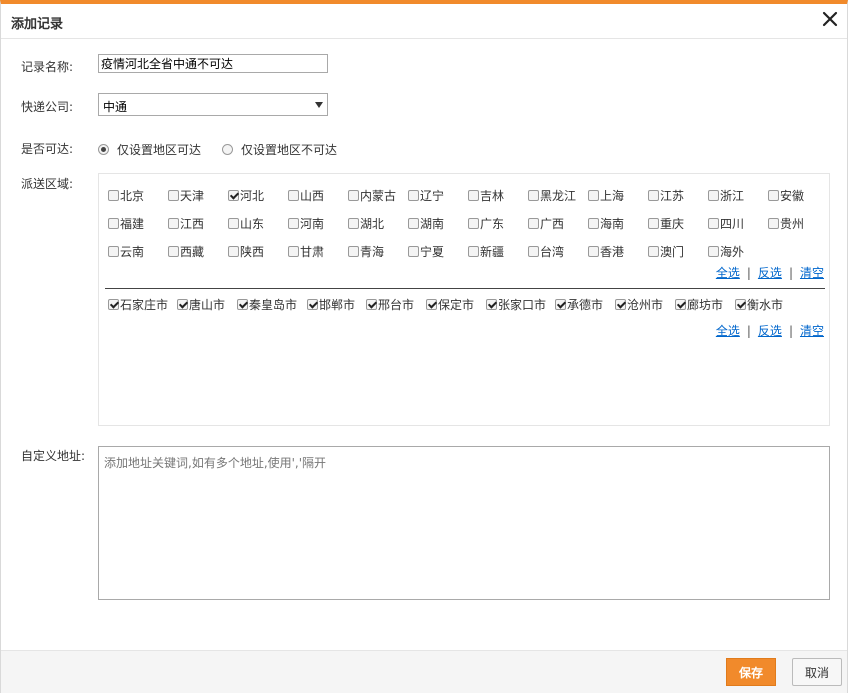 The width and height of the screenshot is (848, 693). What do you see at coordinates (759, 304) in the screenshot?
I see `city-checkbox-item: 衡水市` at bounding box center [759, 304].